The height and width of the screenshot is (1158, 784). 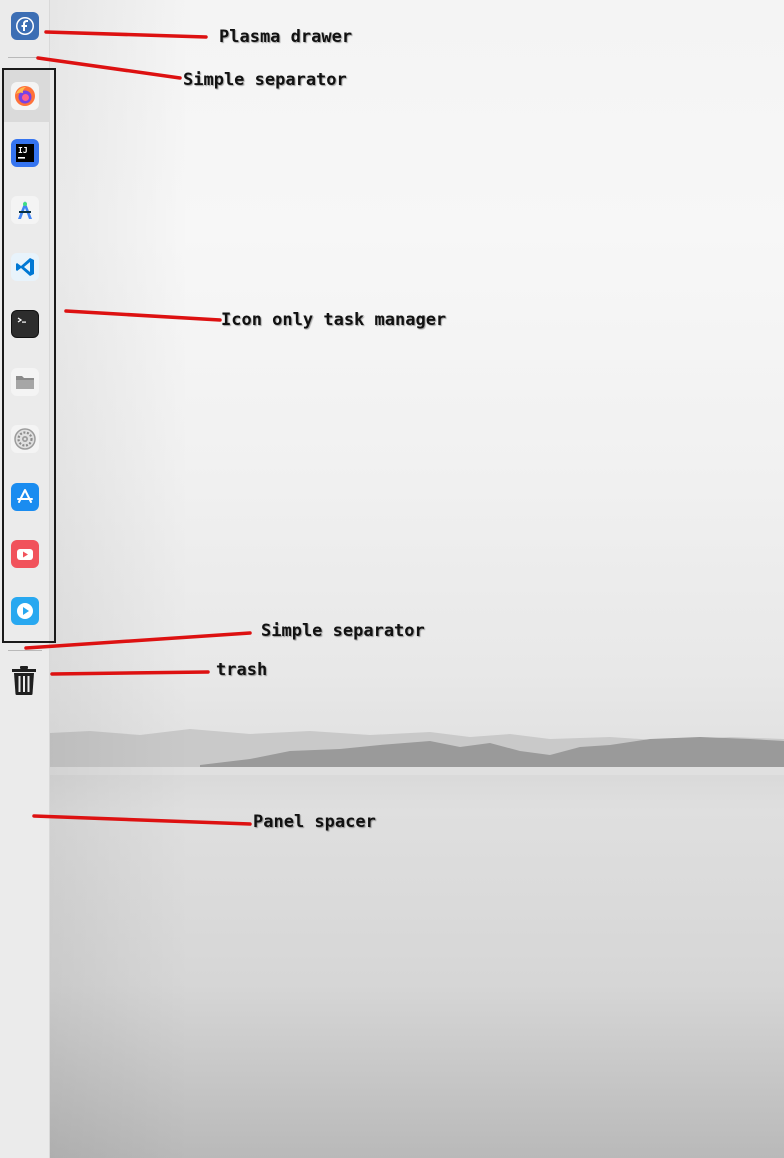 What do you see at coordinates (343, 631) in the screenshot?
I see `annotation-separator-bottom: Simple separator` at bounding box center [343, 631].